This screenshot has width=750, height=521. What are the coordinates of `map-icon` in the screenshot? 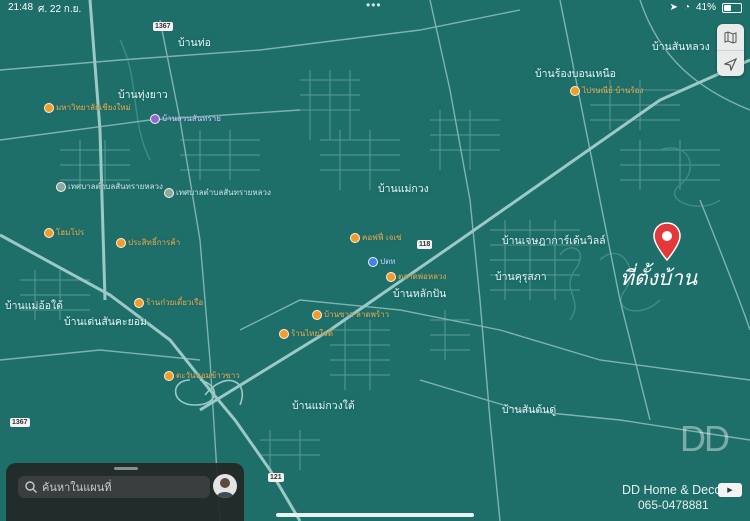 It's located at (730, 37).